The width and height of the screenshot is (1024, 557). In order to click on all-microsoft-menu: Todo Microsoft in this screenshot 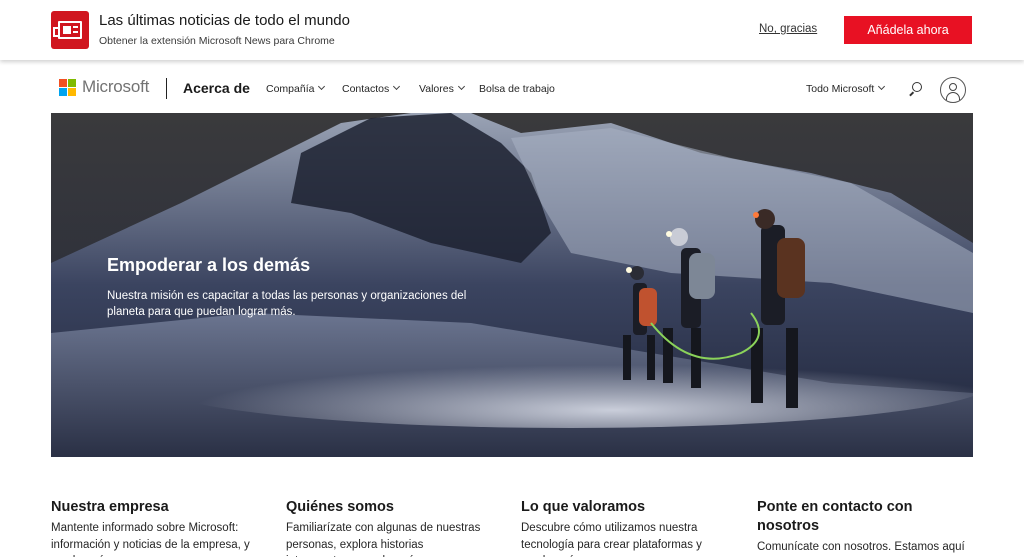, I will do `click(846, 88)`.